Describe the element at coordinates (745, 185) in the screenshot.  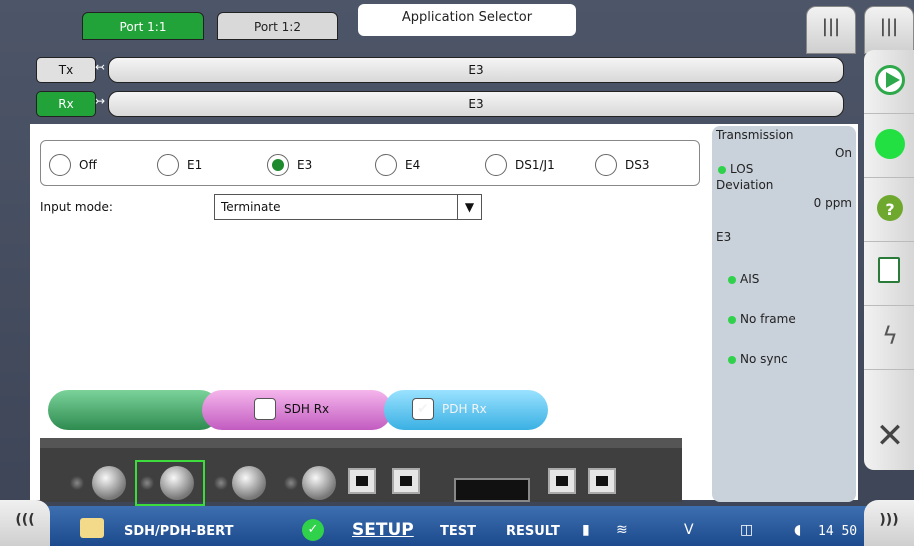
I see `deviation-label: Deviation` at that location.